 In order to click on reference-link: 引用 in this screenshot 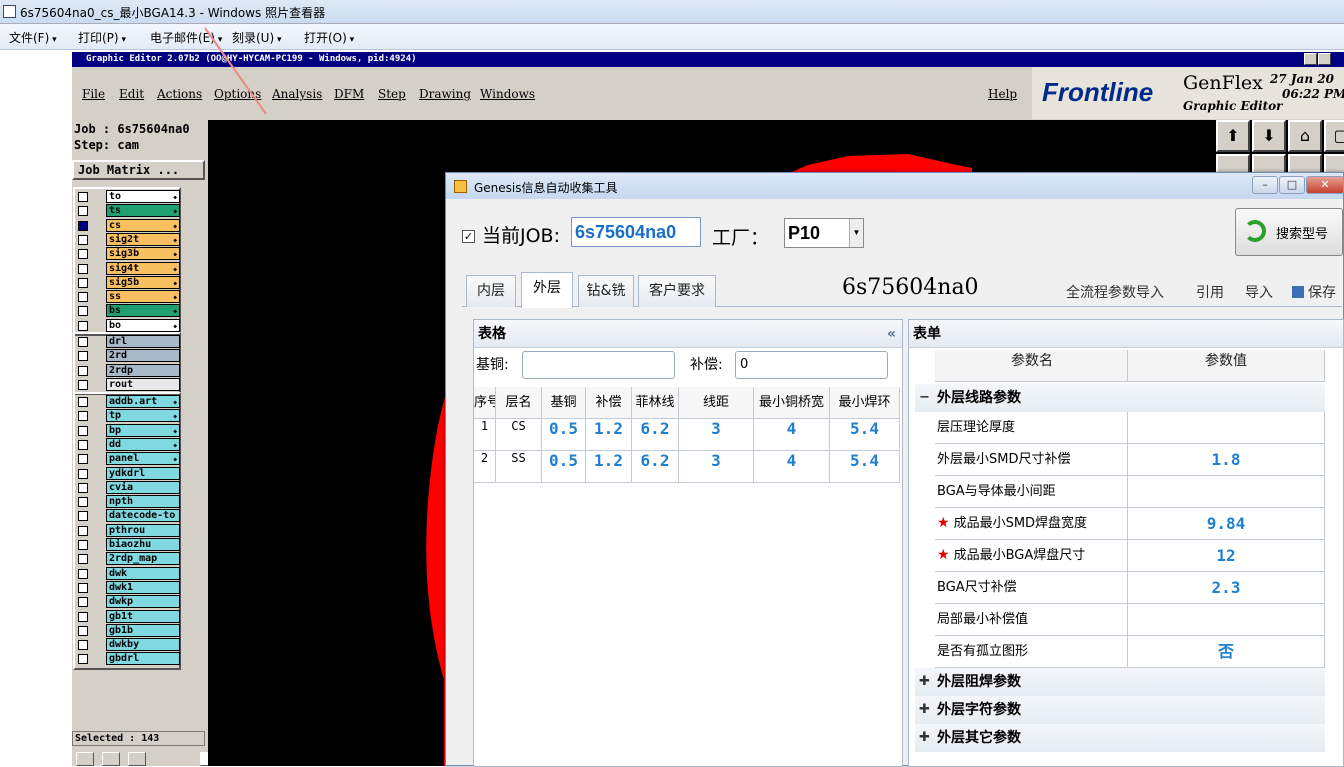, I will do `click(1210, 292)`.